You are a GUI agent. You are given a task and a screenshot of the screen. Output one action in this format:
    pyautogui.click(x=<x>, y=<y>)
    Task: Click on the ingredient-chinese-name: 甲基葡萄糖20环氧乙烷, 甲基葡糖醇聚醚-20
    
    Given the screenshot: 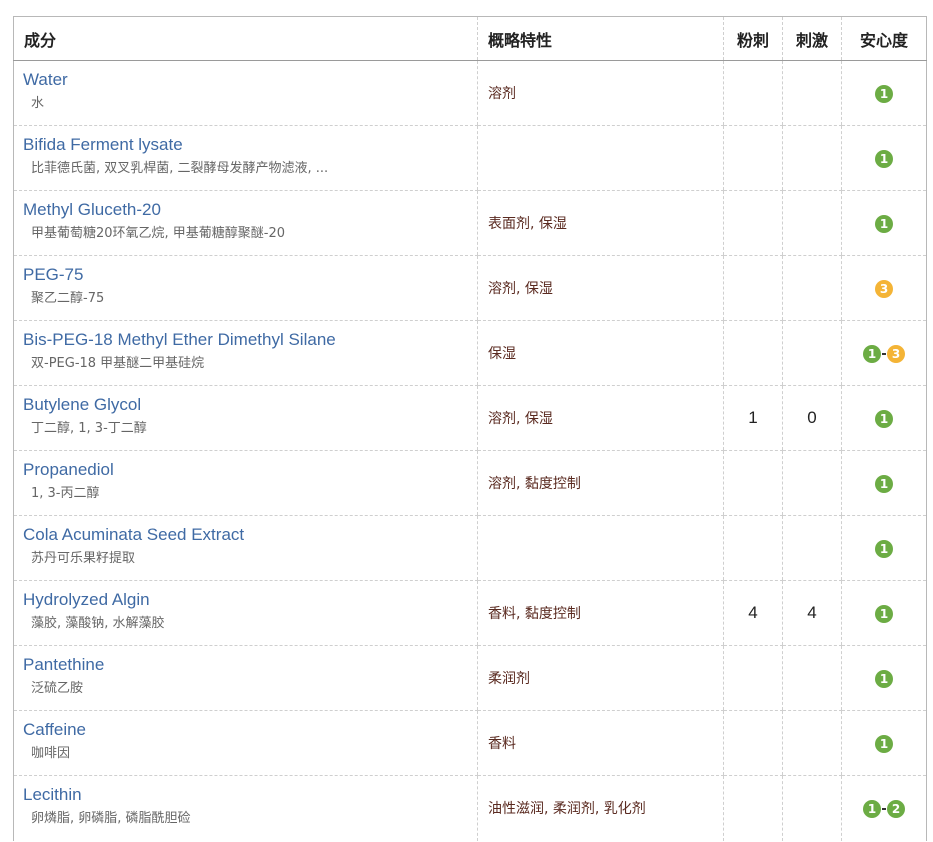 What is the action you would take?
    pyautogui.click(x=158, y=233)
    